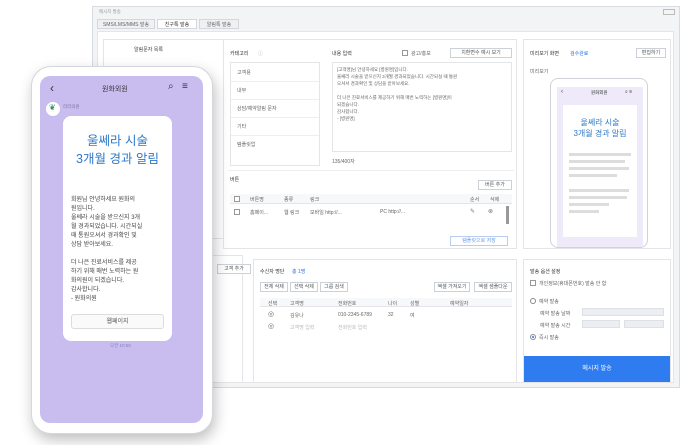 The width and height of the screenshot is (686, 445). Describe the element at coordinates (257, 108) in the screenshot. I see `category-item: 상담/예약알림 문자` at that location.